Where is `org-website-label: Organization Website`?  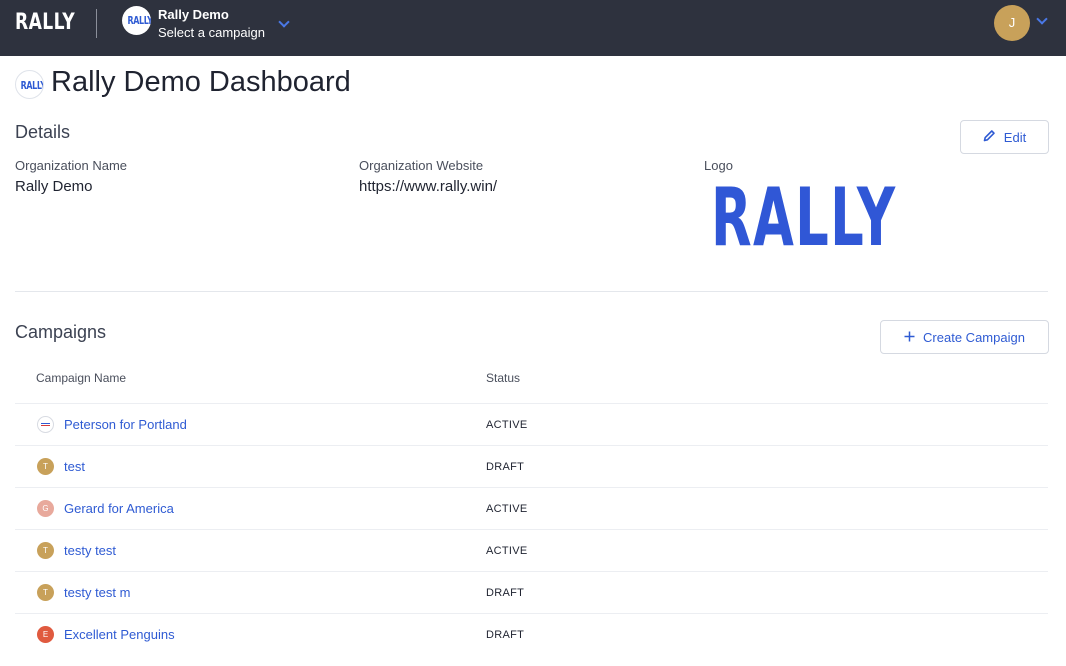 org-website-label: Organization Website is located at coordinates (421, 165).